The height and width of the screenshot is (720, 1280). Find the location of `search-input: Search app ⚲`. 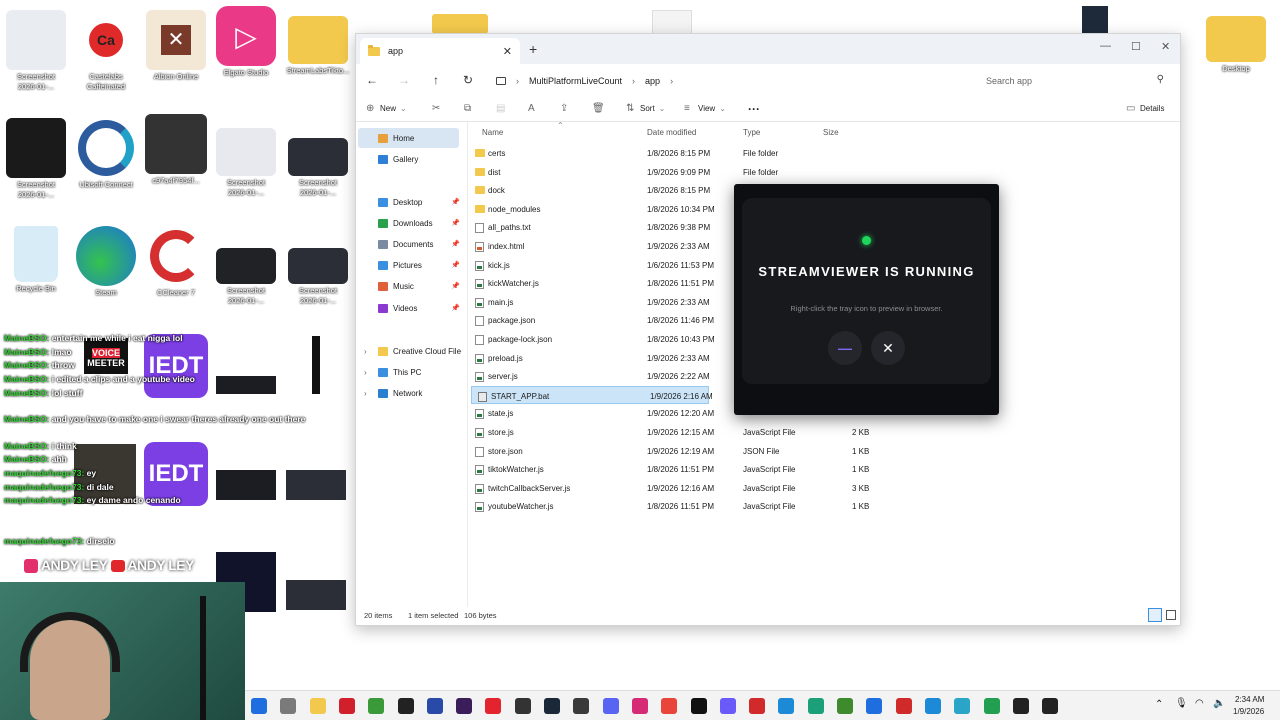

search-input: Search app ⚲ is located at coordinates (1076, 81).